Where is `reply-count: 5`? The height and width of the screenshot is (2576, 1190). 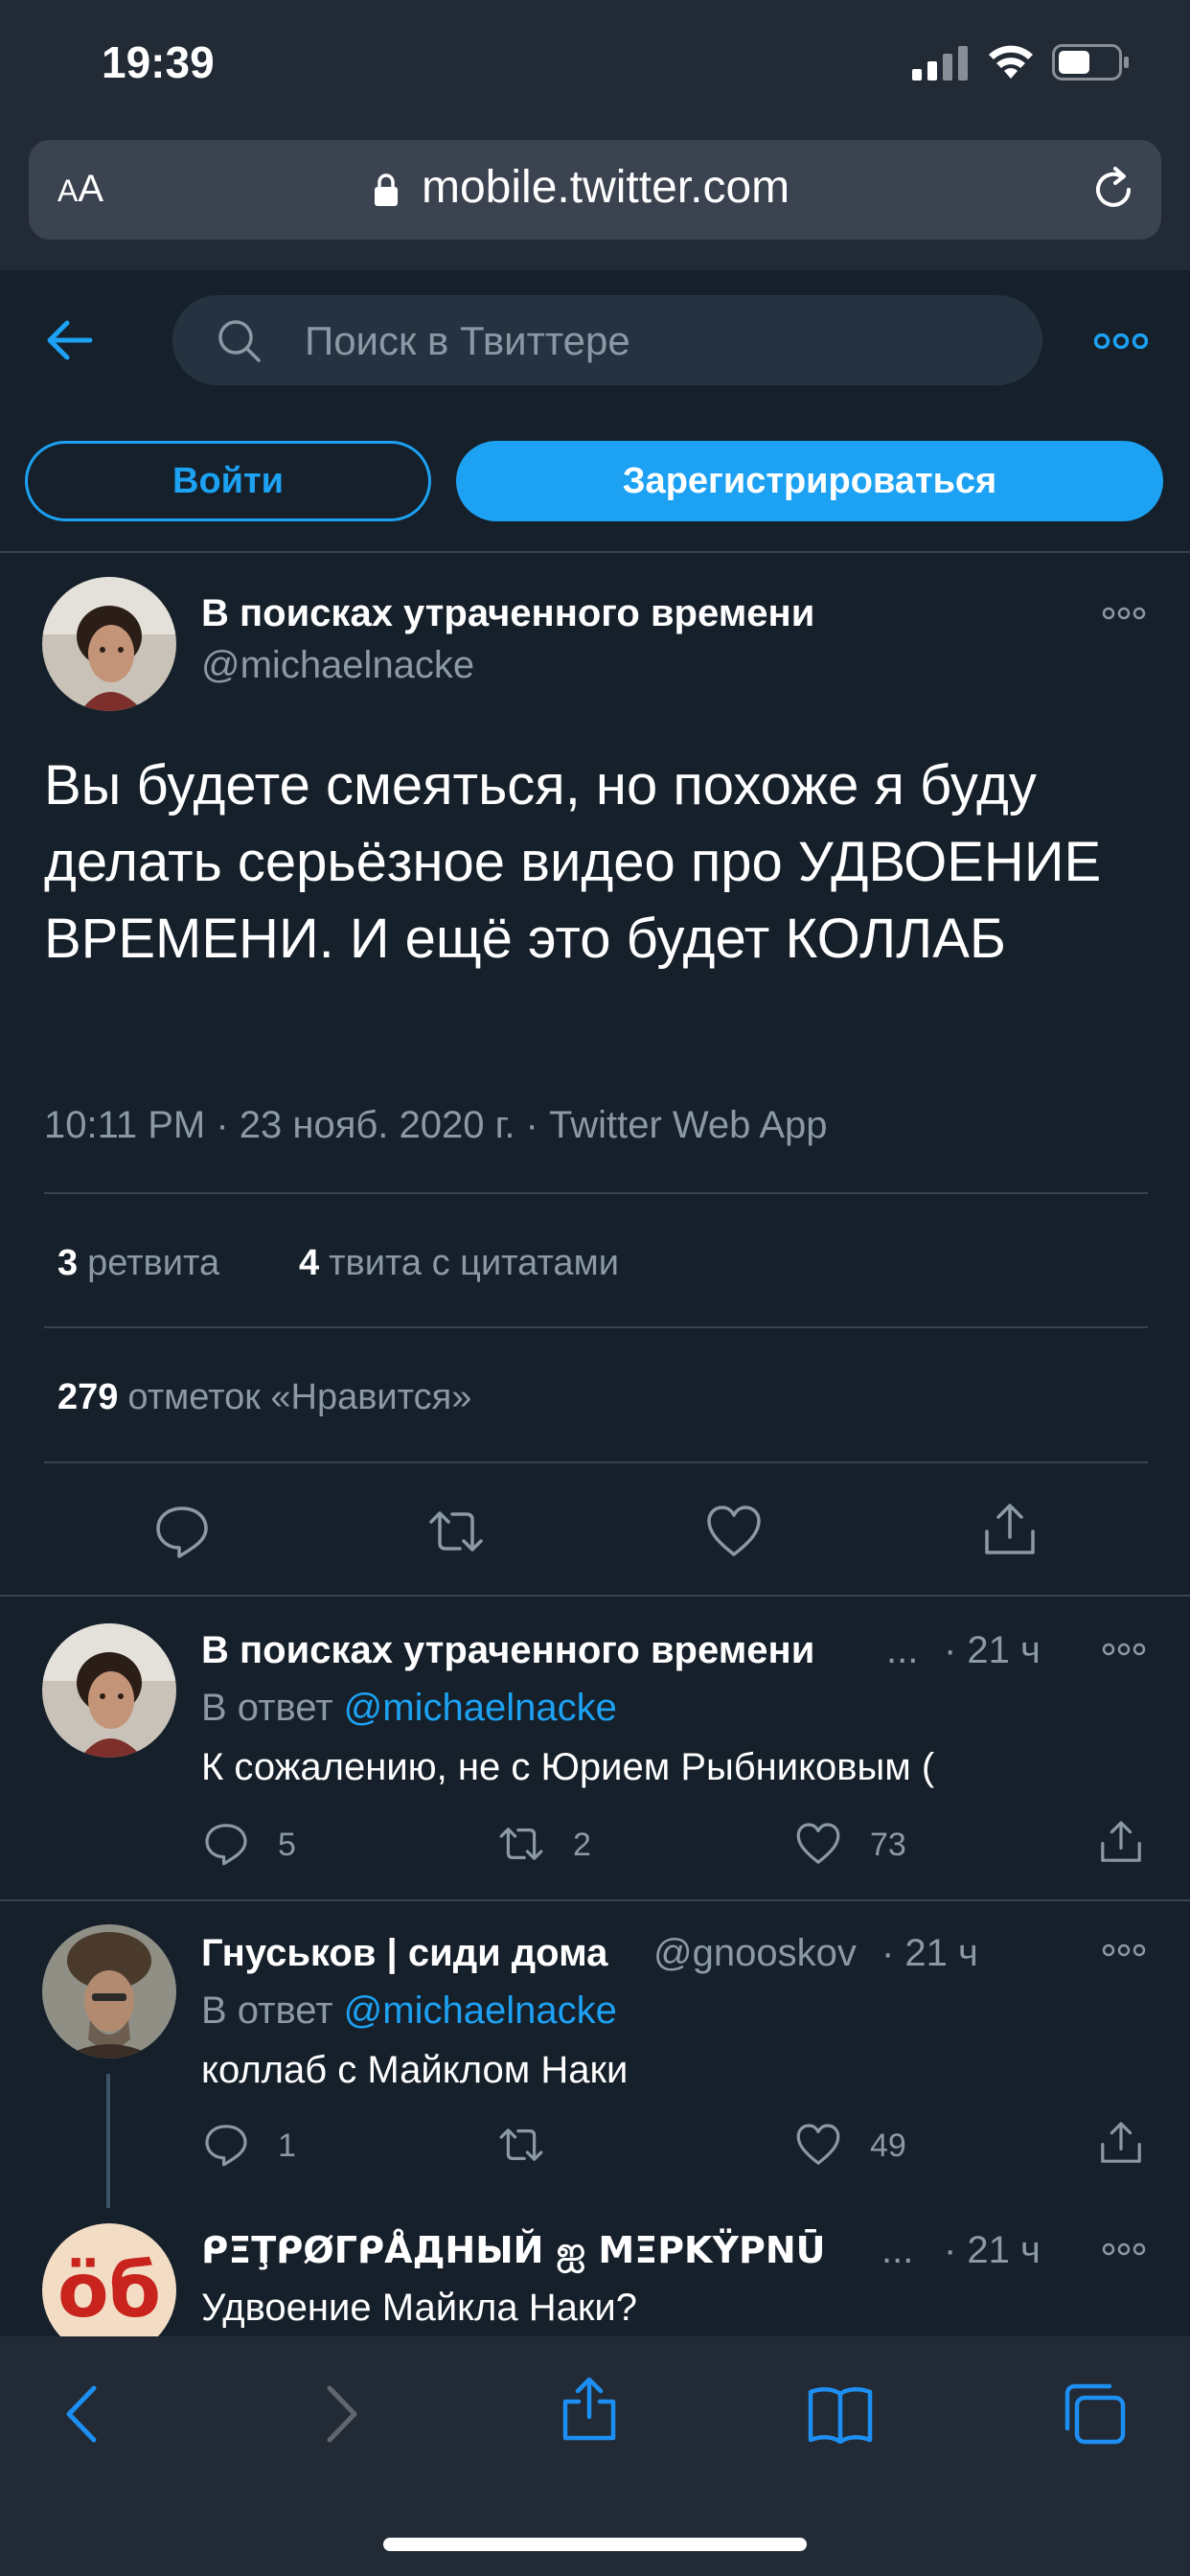 reply-count: 5 is located at coordinates (287, 1845).